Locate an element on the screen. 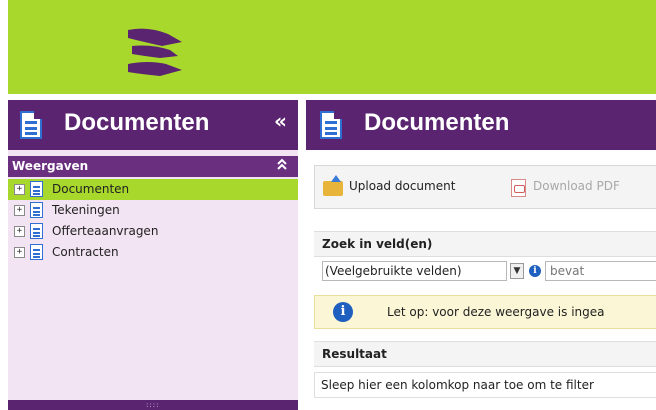 Image resolution: width=656 pixels, height=410 pixels. views-section-header: Weergaven is located at coordinates (153, 166).